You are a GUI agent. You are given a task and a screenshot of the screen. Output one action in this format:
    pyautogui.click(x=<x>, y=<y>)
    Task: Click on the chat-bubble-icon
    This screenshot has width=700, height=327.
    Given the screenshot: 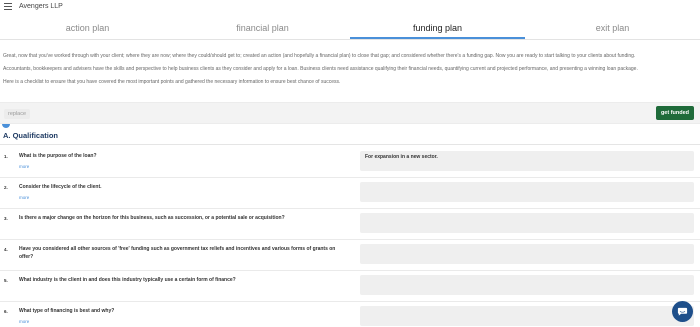 What is the action you would take?
    pyautogui.click(x=682, y=311)
    